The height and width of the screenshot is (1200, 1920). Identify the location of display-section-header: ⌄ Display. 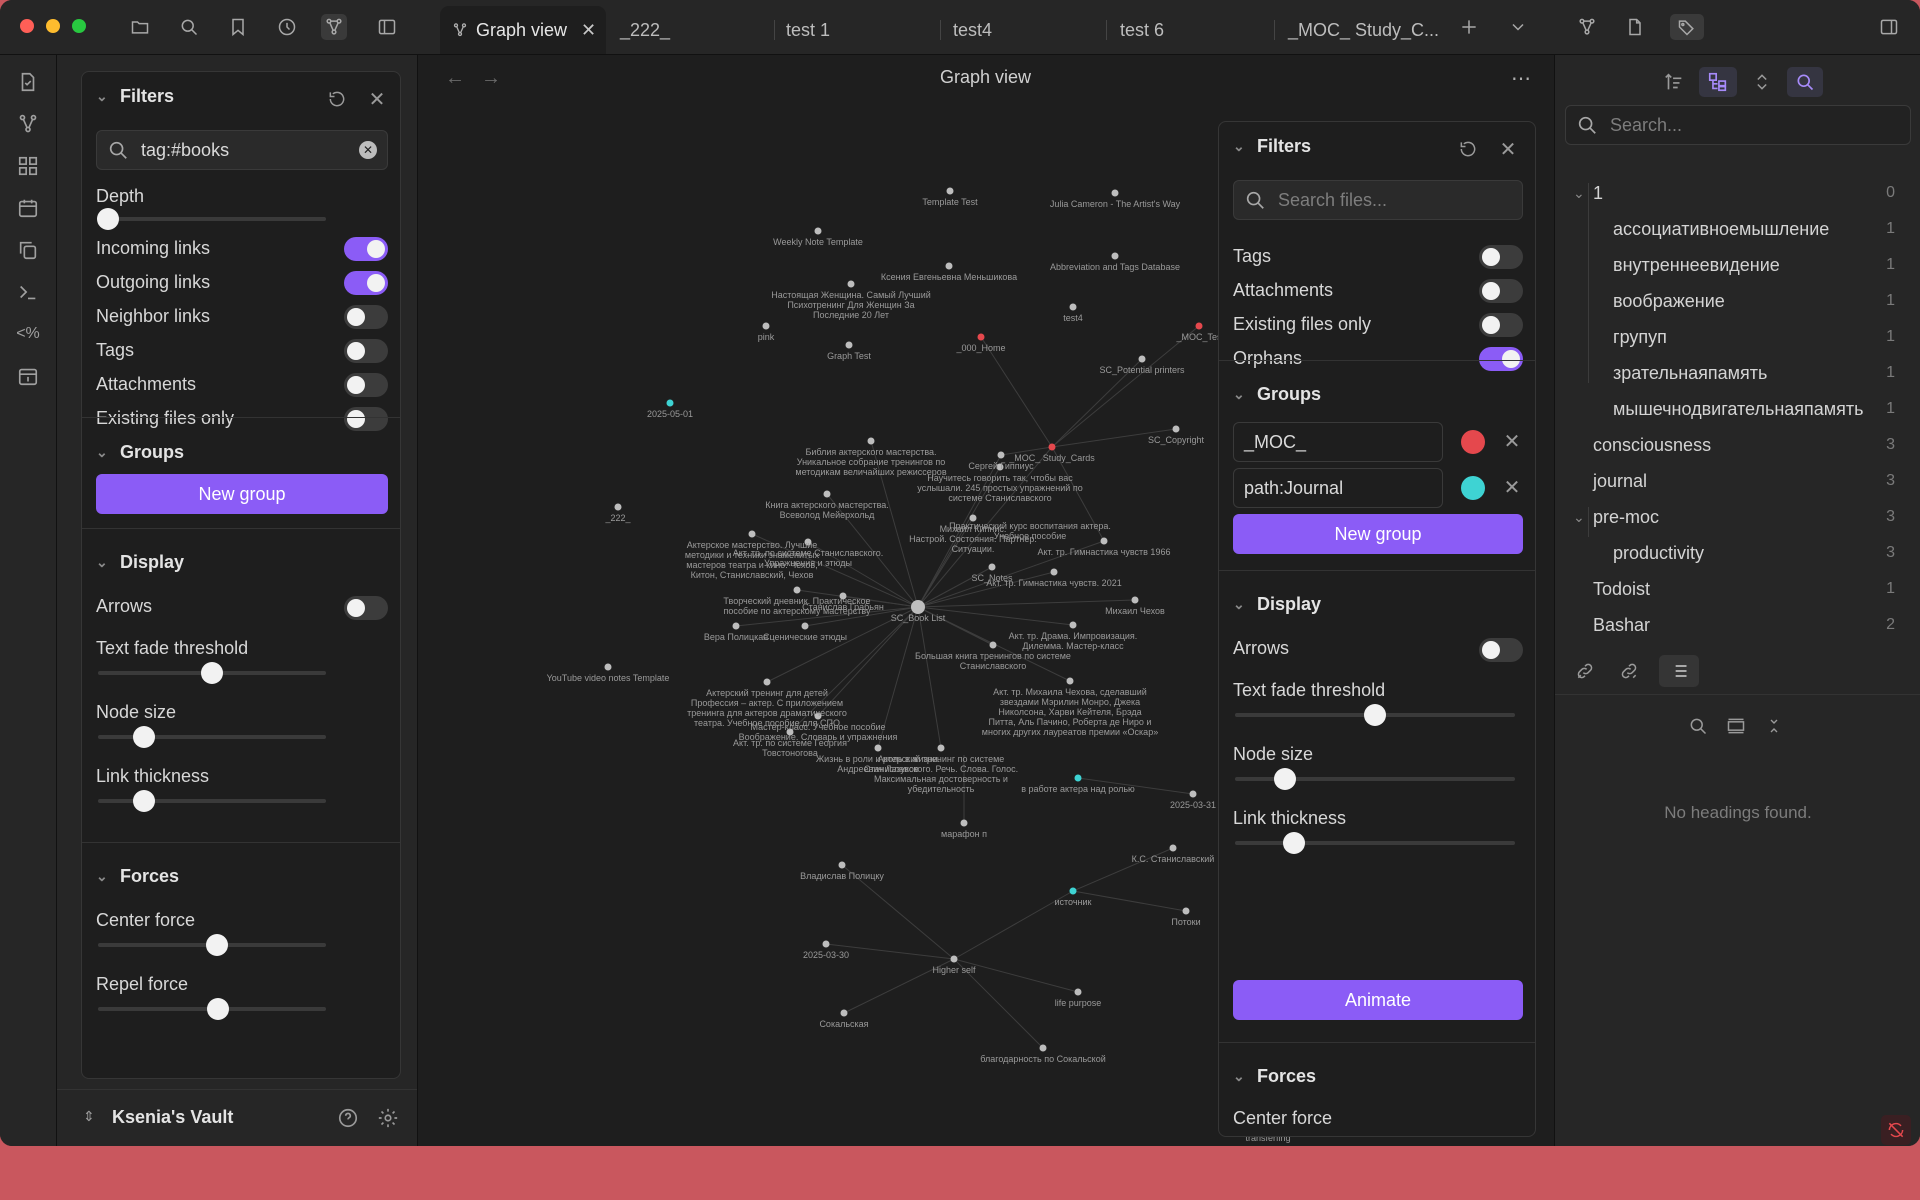
(140, 562).